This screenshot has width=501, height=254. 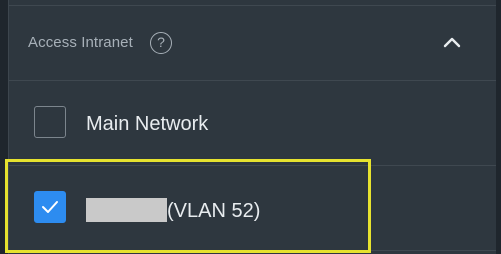 I want to click on option-label: (VLAN 52), so click(x=173, y=210).